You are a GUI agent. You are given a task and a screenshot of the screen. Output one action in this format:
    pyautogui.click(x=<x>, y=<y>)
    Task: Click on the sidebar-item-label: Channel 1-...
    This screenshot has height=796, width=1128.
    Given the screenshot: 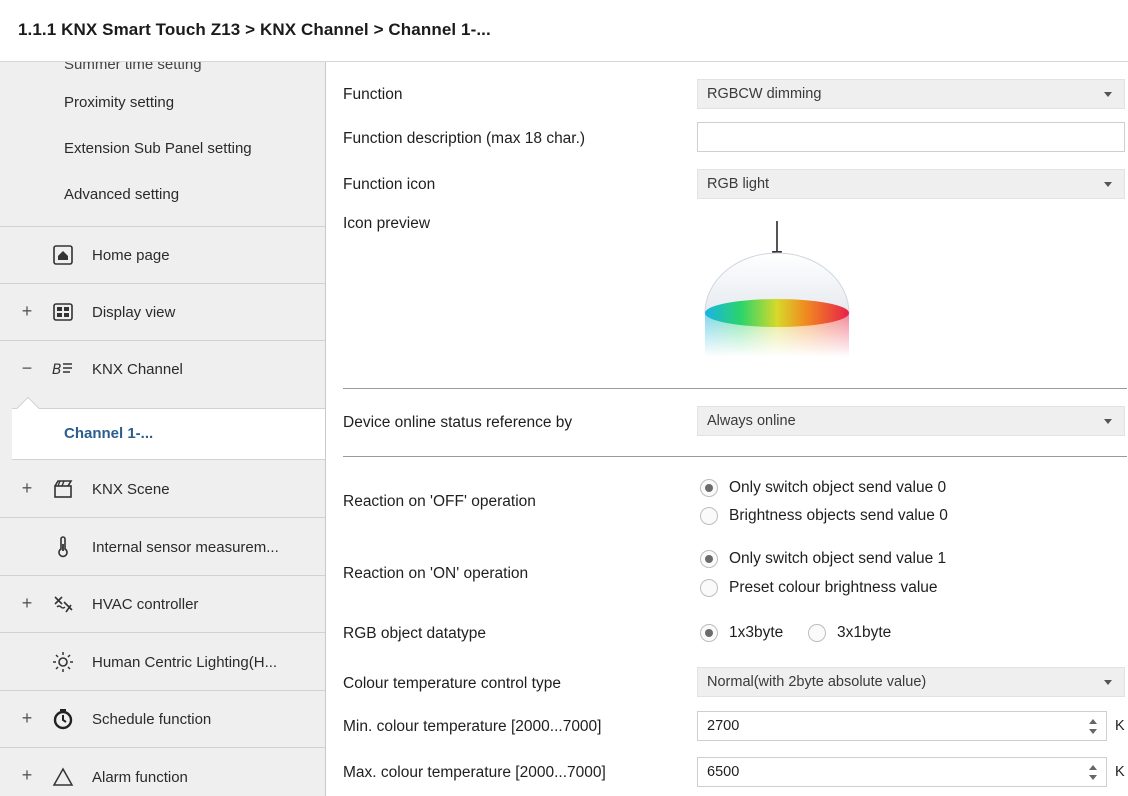 What is the action you would take?
    pyautogui.click(x=109, y=433)
    